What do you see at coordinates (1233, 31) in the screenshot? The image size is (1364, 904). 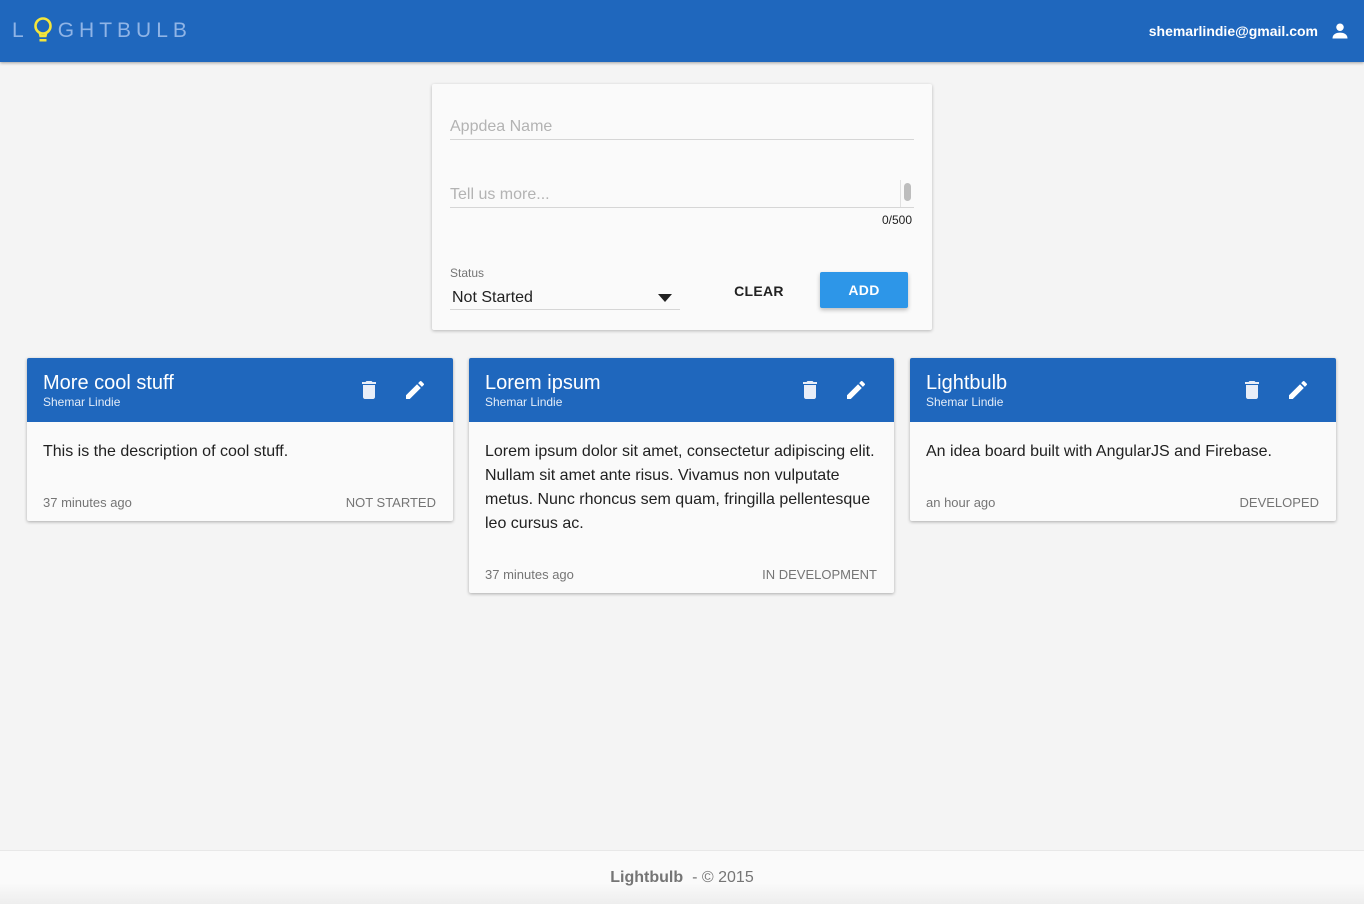 I see `user-email: shemarlindie@gmail.com` at bounding box center [1233, 31].